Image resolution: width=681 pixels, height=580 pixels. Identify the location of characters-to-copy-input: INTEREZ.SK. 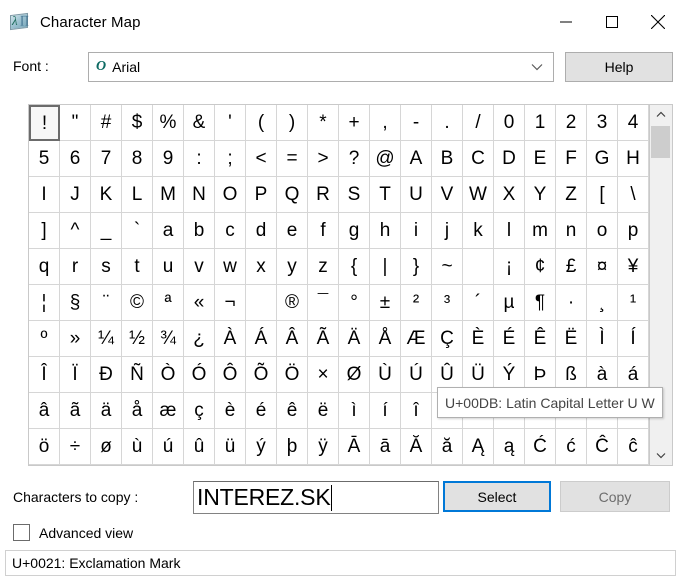
(316, 497).